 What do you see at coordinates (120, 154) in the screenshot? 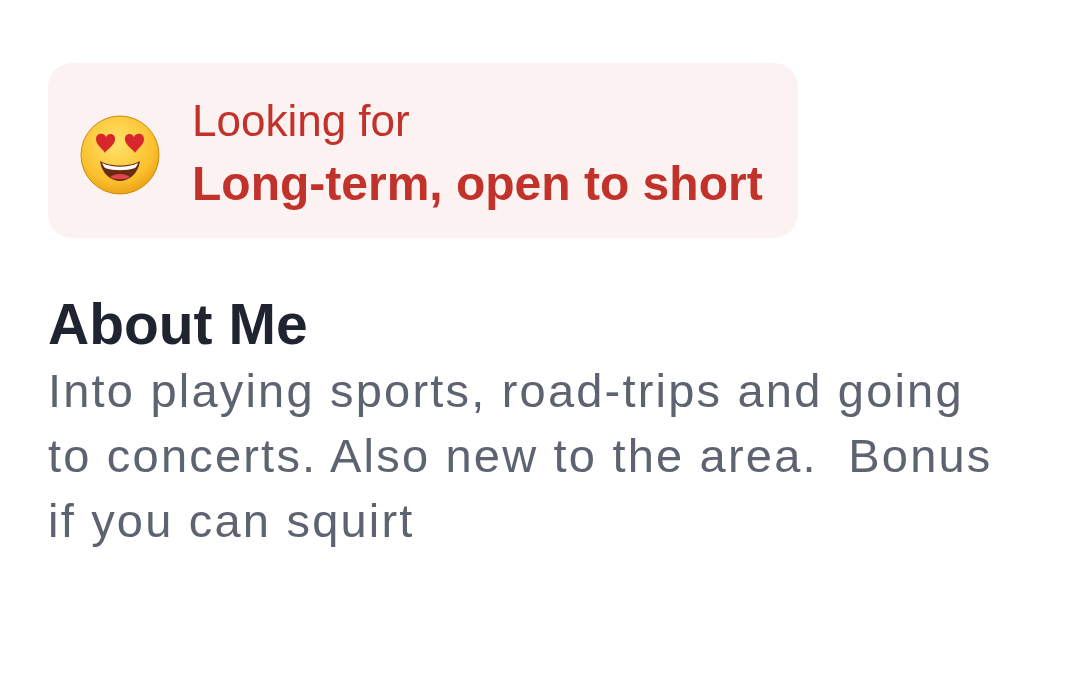
I see `heart-eyes-face-icon` at bounding box center [120, 154].